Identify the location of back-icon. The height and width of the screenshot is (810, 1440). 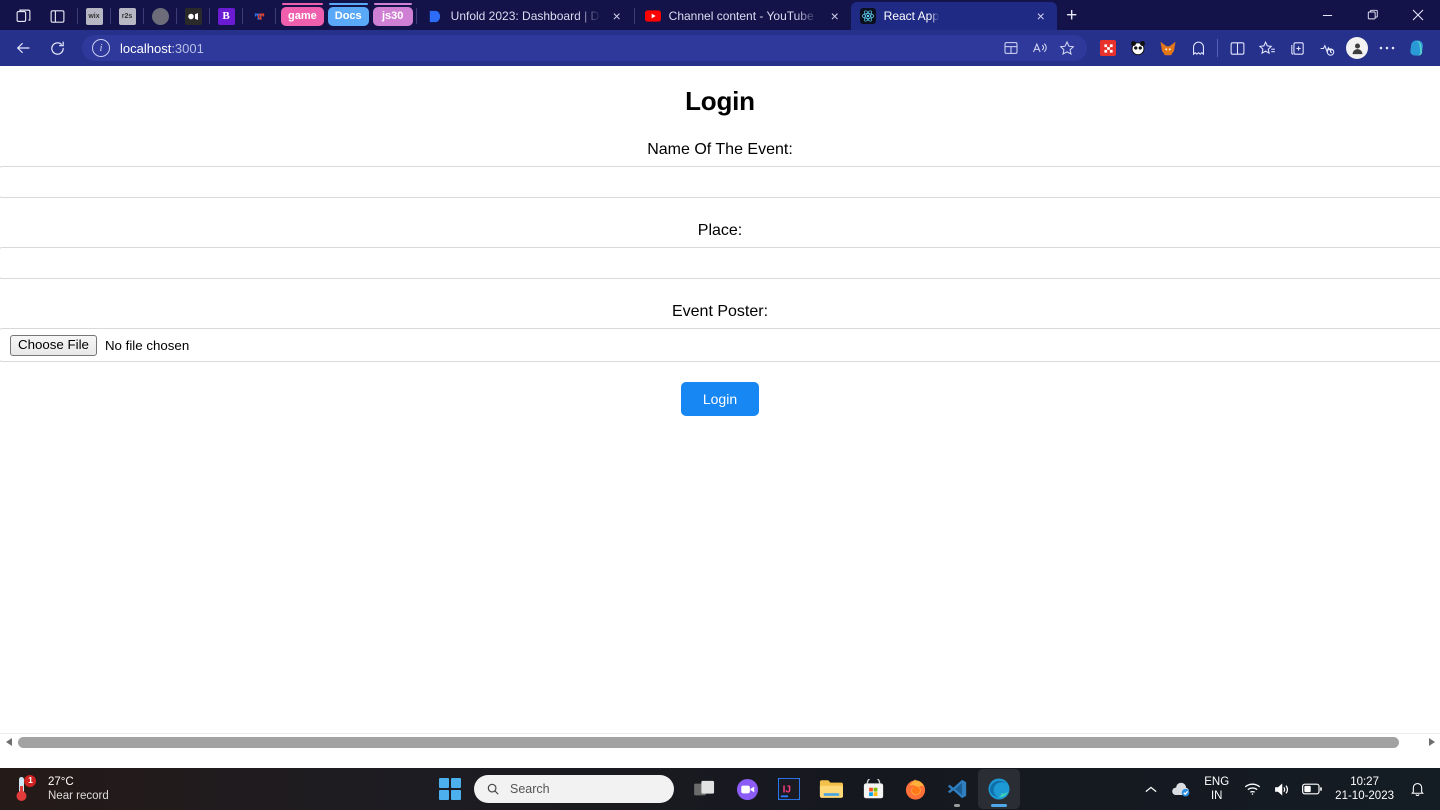
(23, 48).